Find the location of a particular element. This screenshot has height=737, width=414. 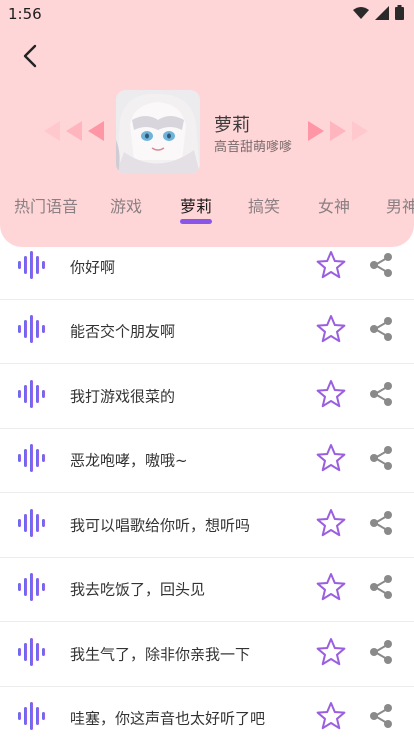

battery-icon is located at coordinates (399, 12).